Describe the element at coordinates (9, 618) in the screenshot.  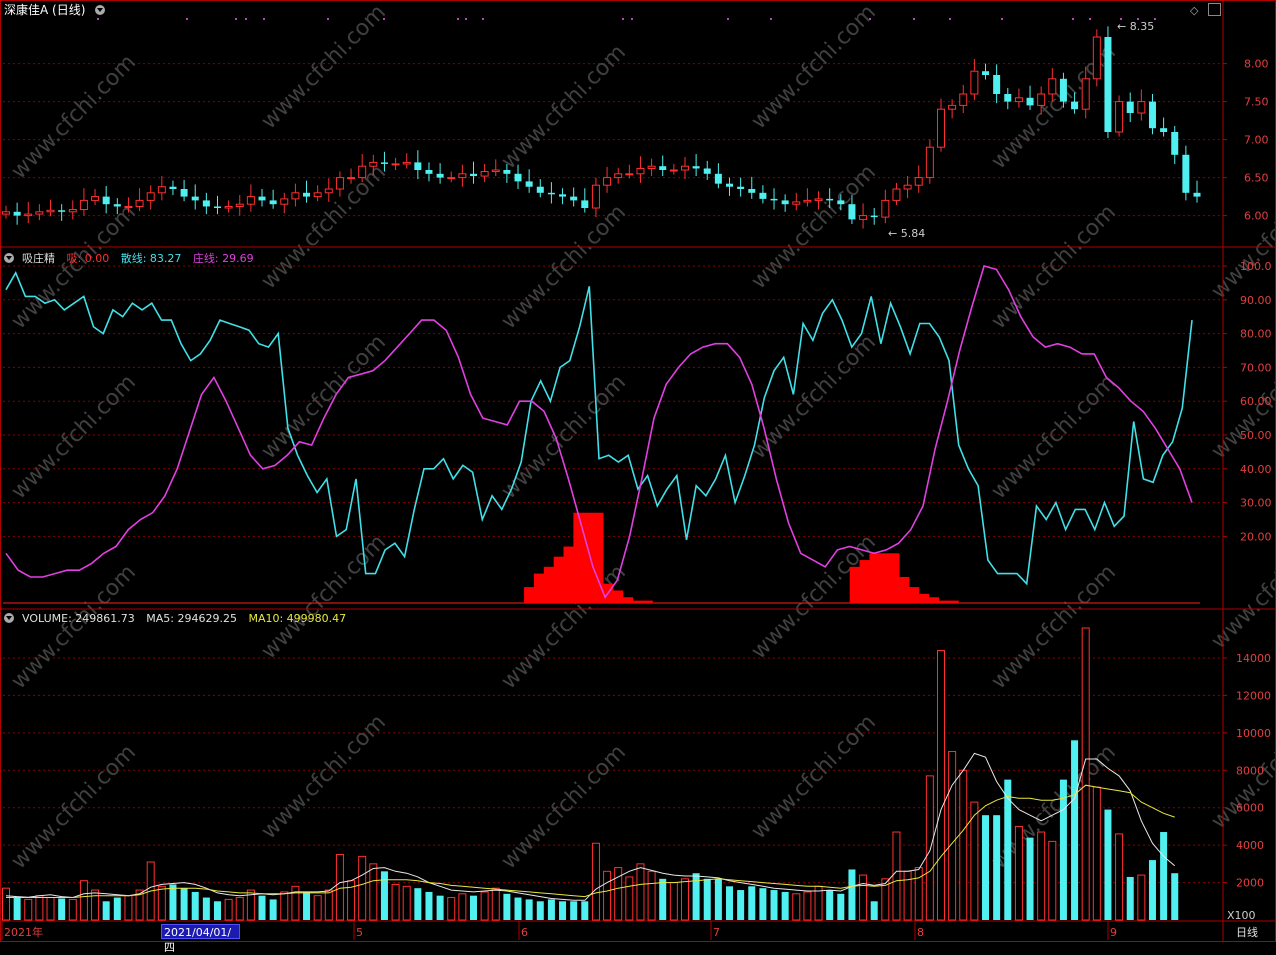
I see `volume-menu-icon` at that location.